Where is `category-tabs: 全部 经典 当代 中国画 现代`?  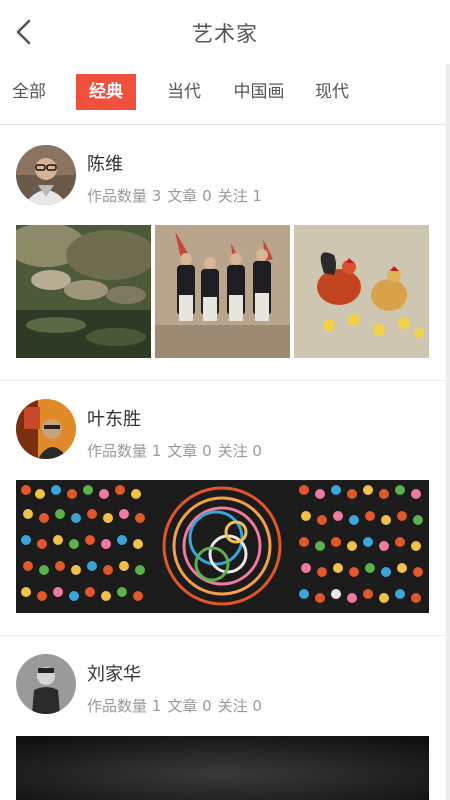 category-tabs: 全部 经典 当代 中国画 现代 is located at coordinates (225, 94).